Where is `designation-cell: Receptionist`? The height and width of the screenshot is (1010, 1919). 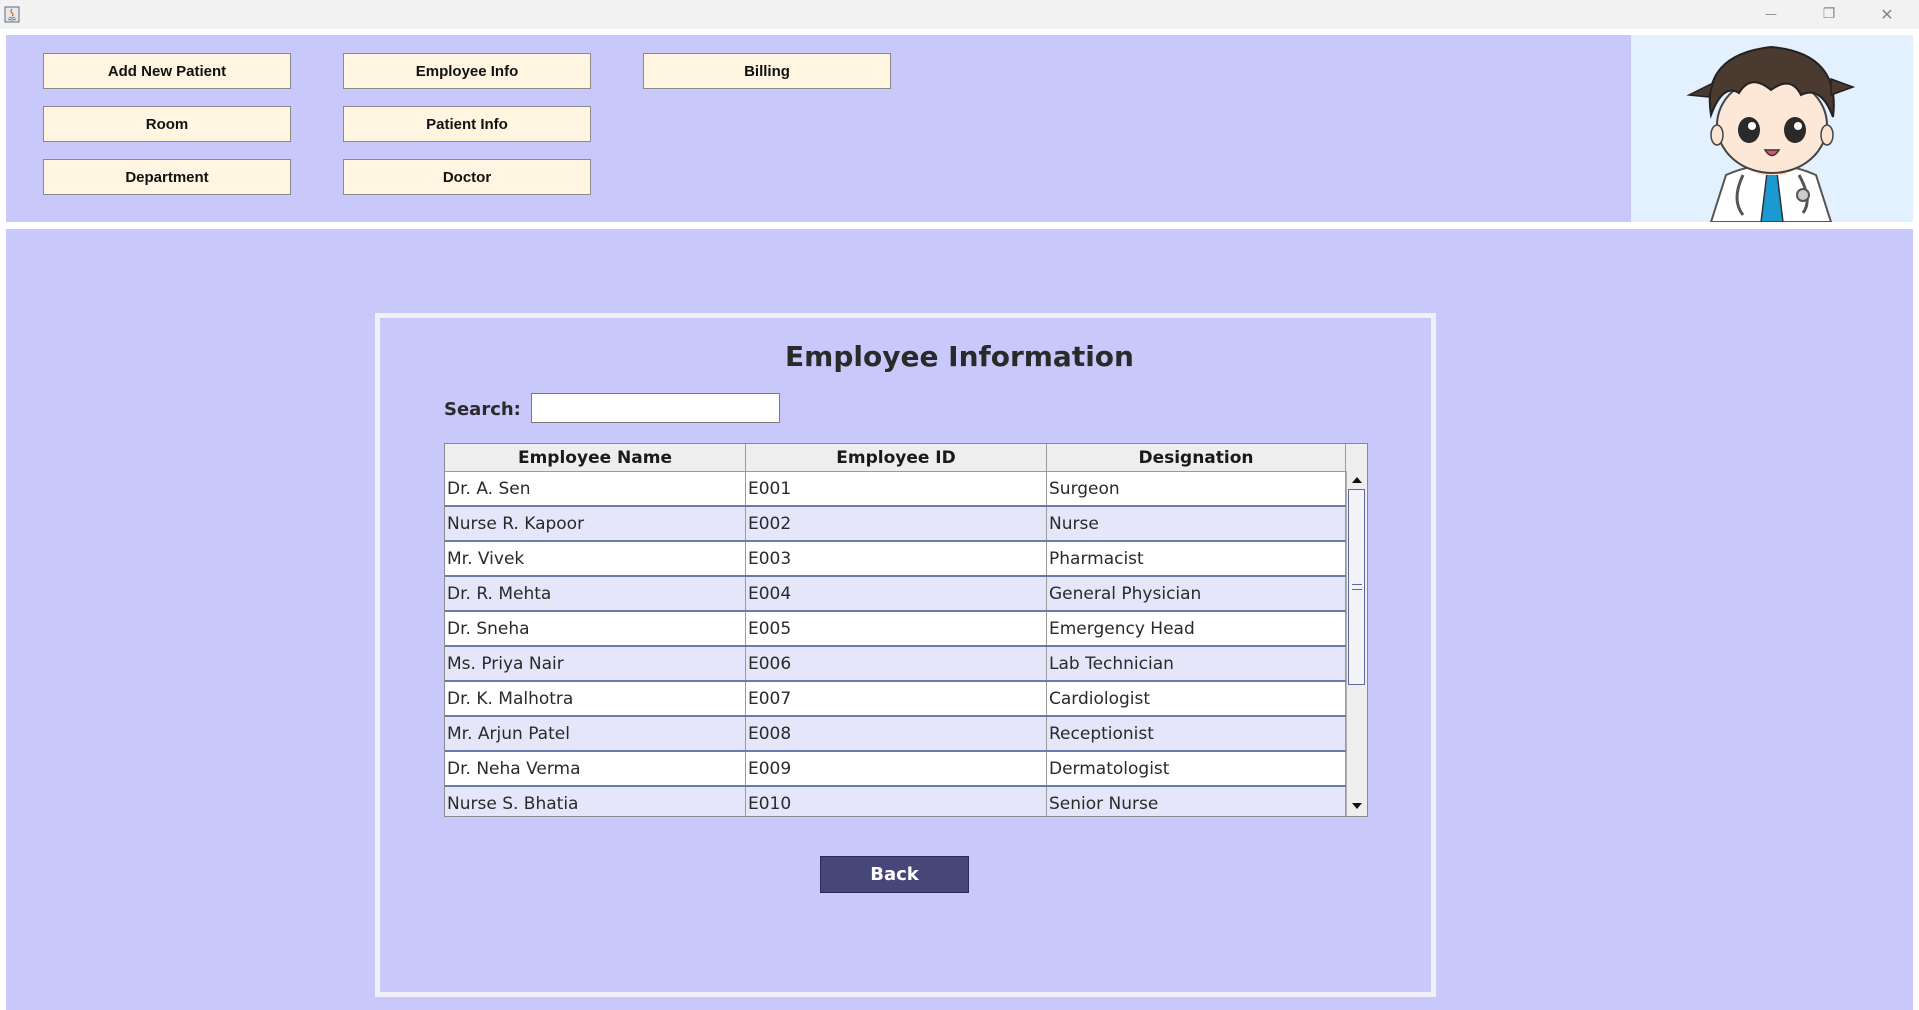
designation-cell: Receptionist is located at coordinates (1196, 733).